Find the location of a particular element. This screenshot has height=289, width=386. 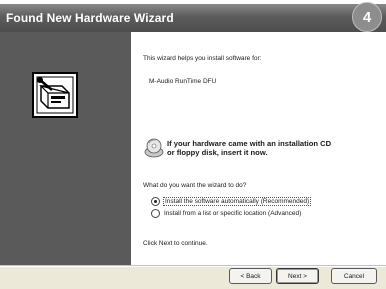

continue-hint: Click Next to continue. is located at coordinates (175, 243).